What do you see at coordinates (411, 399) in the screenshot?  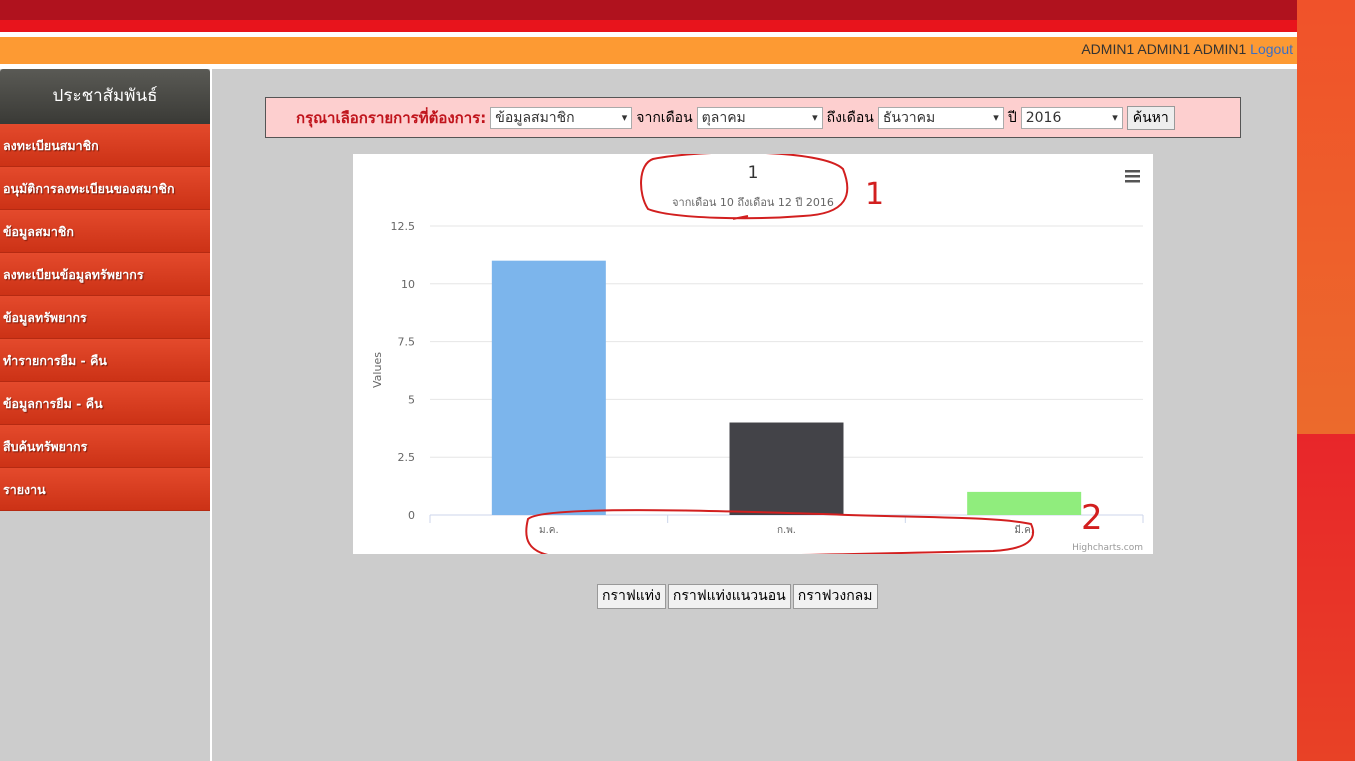 I see `y-tick-label: 5` at bounding box center [411, 399].